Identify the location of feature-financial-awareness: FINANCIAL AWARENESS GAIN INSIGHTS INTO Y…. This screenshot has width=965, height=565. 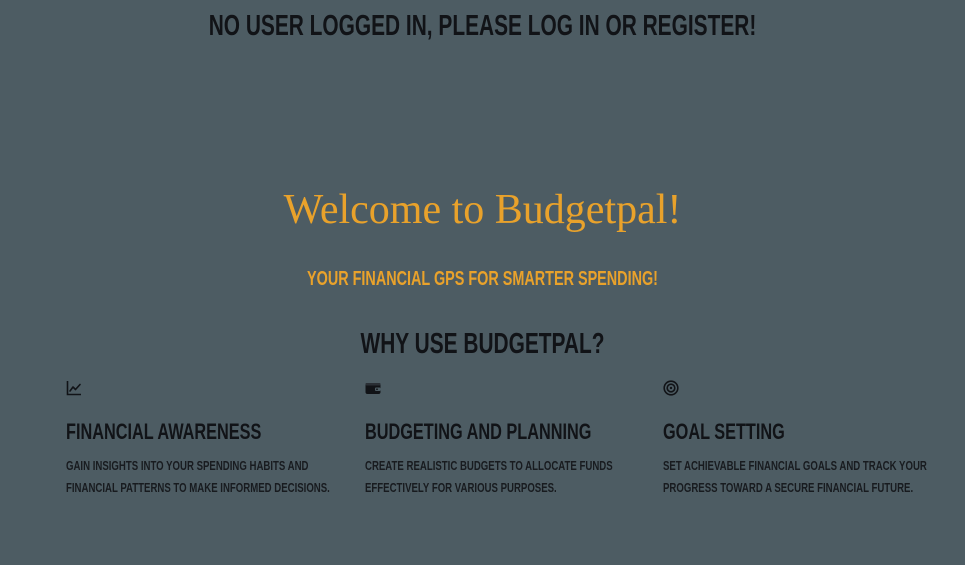
(211, 439).